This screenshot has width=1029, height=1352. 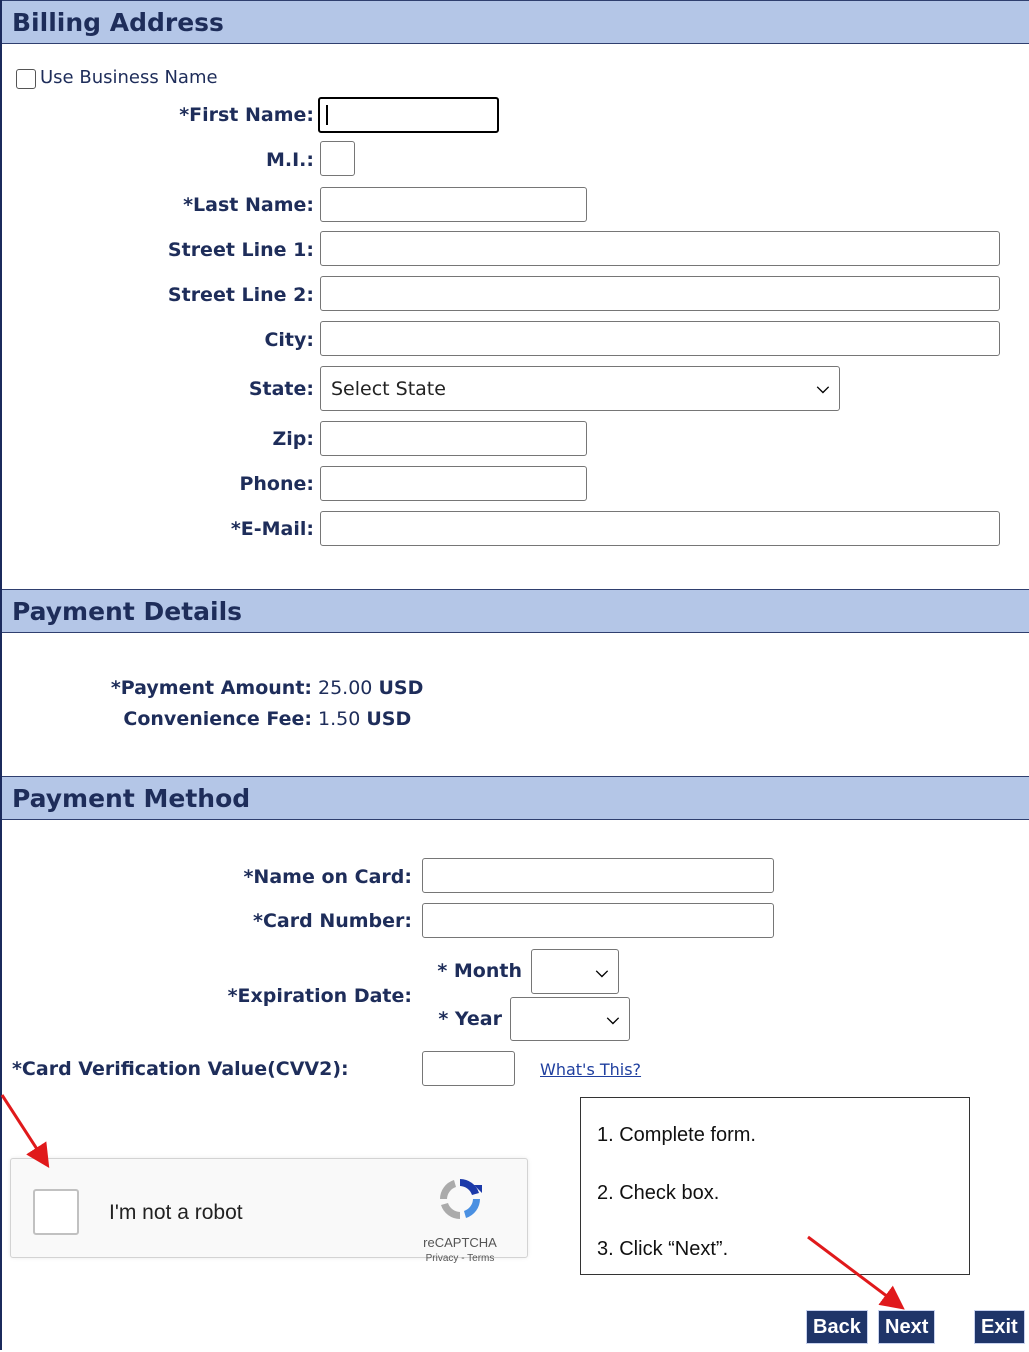 I want to click on instruction-step-3: 3. Click “Next”., so click(x=663, y=1249).